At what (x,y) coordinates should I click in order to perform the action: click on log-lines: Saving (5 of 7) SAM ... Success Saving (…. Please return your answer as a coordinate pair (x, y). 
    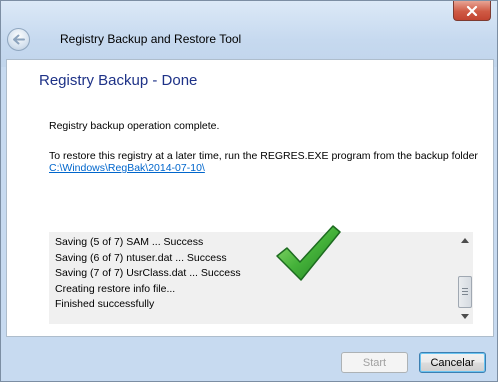
    Looking at the image, I should click on (148, 274).